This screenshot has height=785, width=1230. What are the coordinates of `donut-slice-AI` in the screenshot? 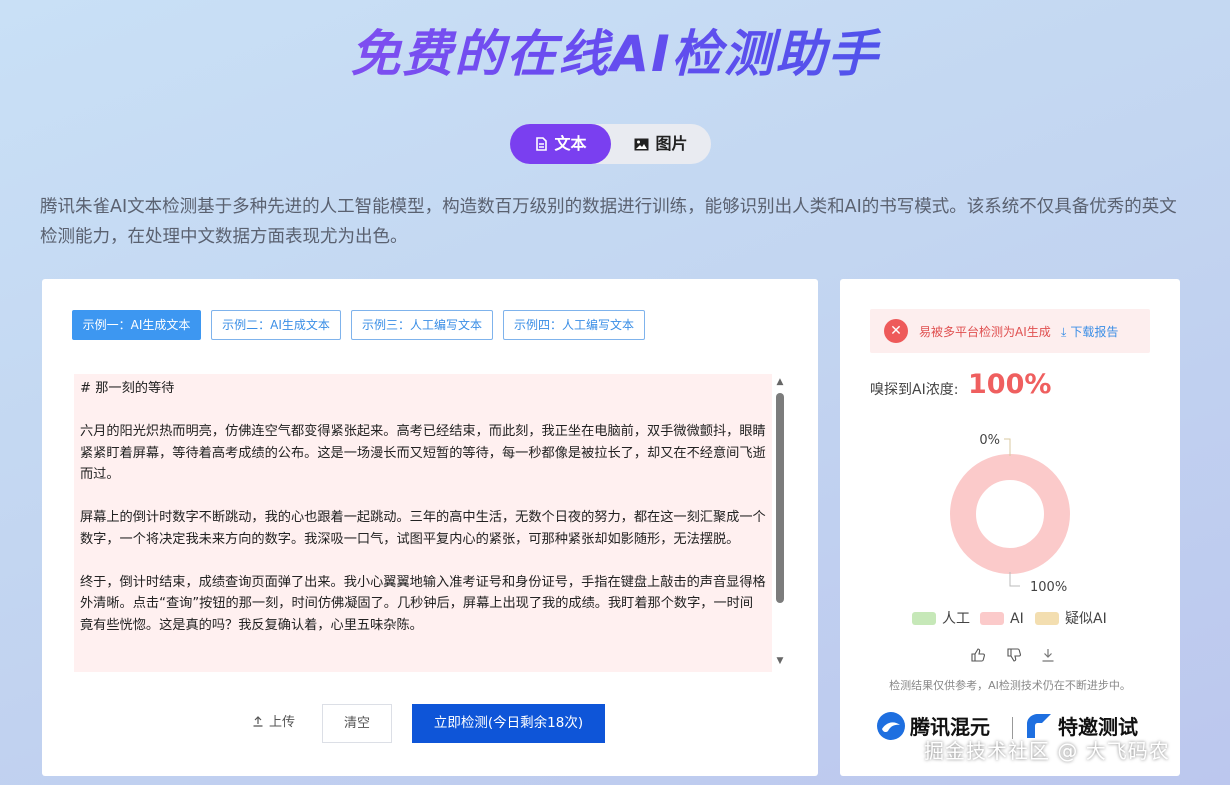 It's located at (1010, 514).